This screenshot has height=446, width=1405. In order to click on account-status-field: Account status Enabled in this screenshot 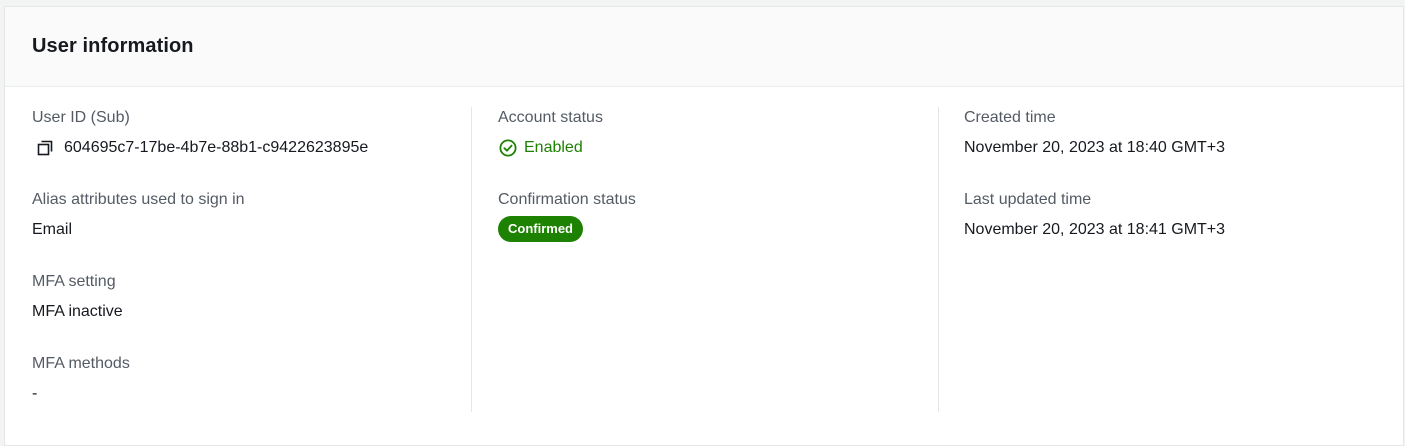, I will do `click(718, 138)`.